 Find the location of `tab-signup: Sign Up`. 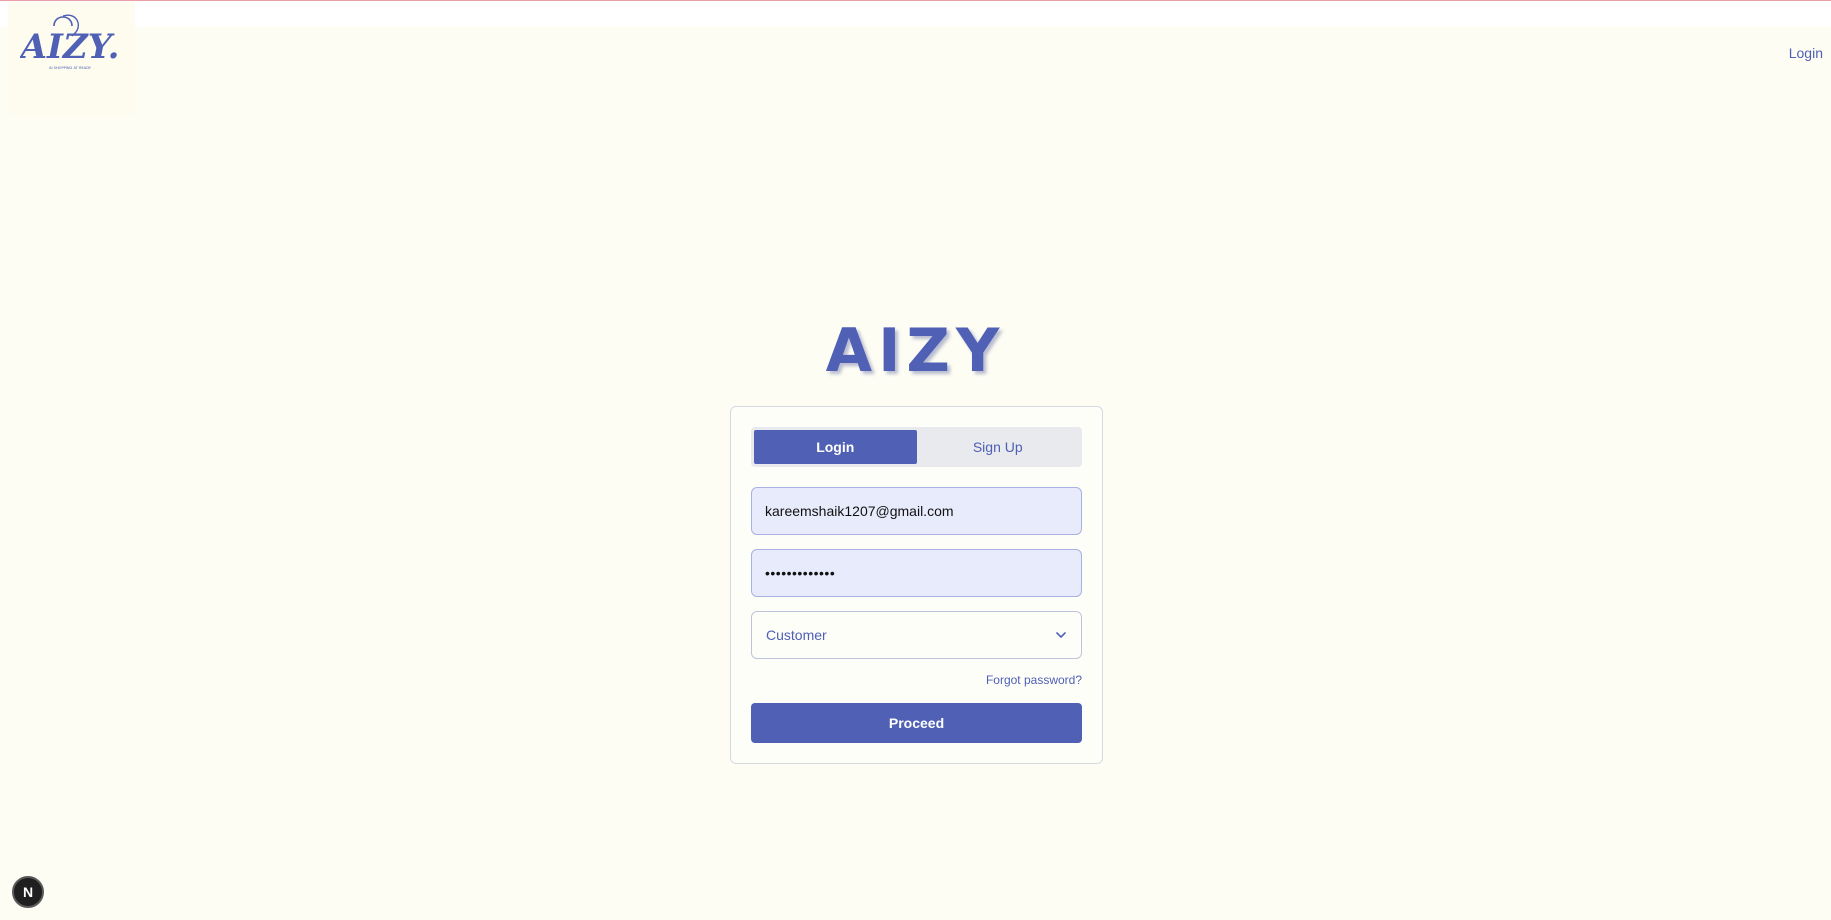

tab-signup: Sign Up is located at coordinates (998, 447).